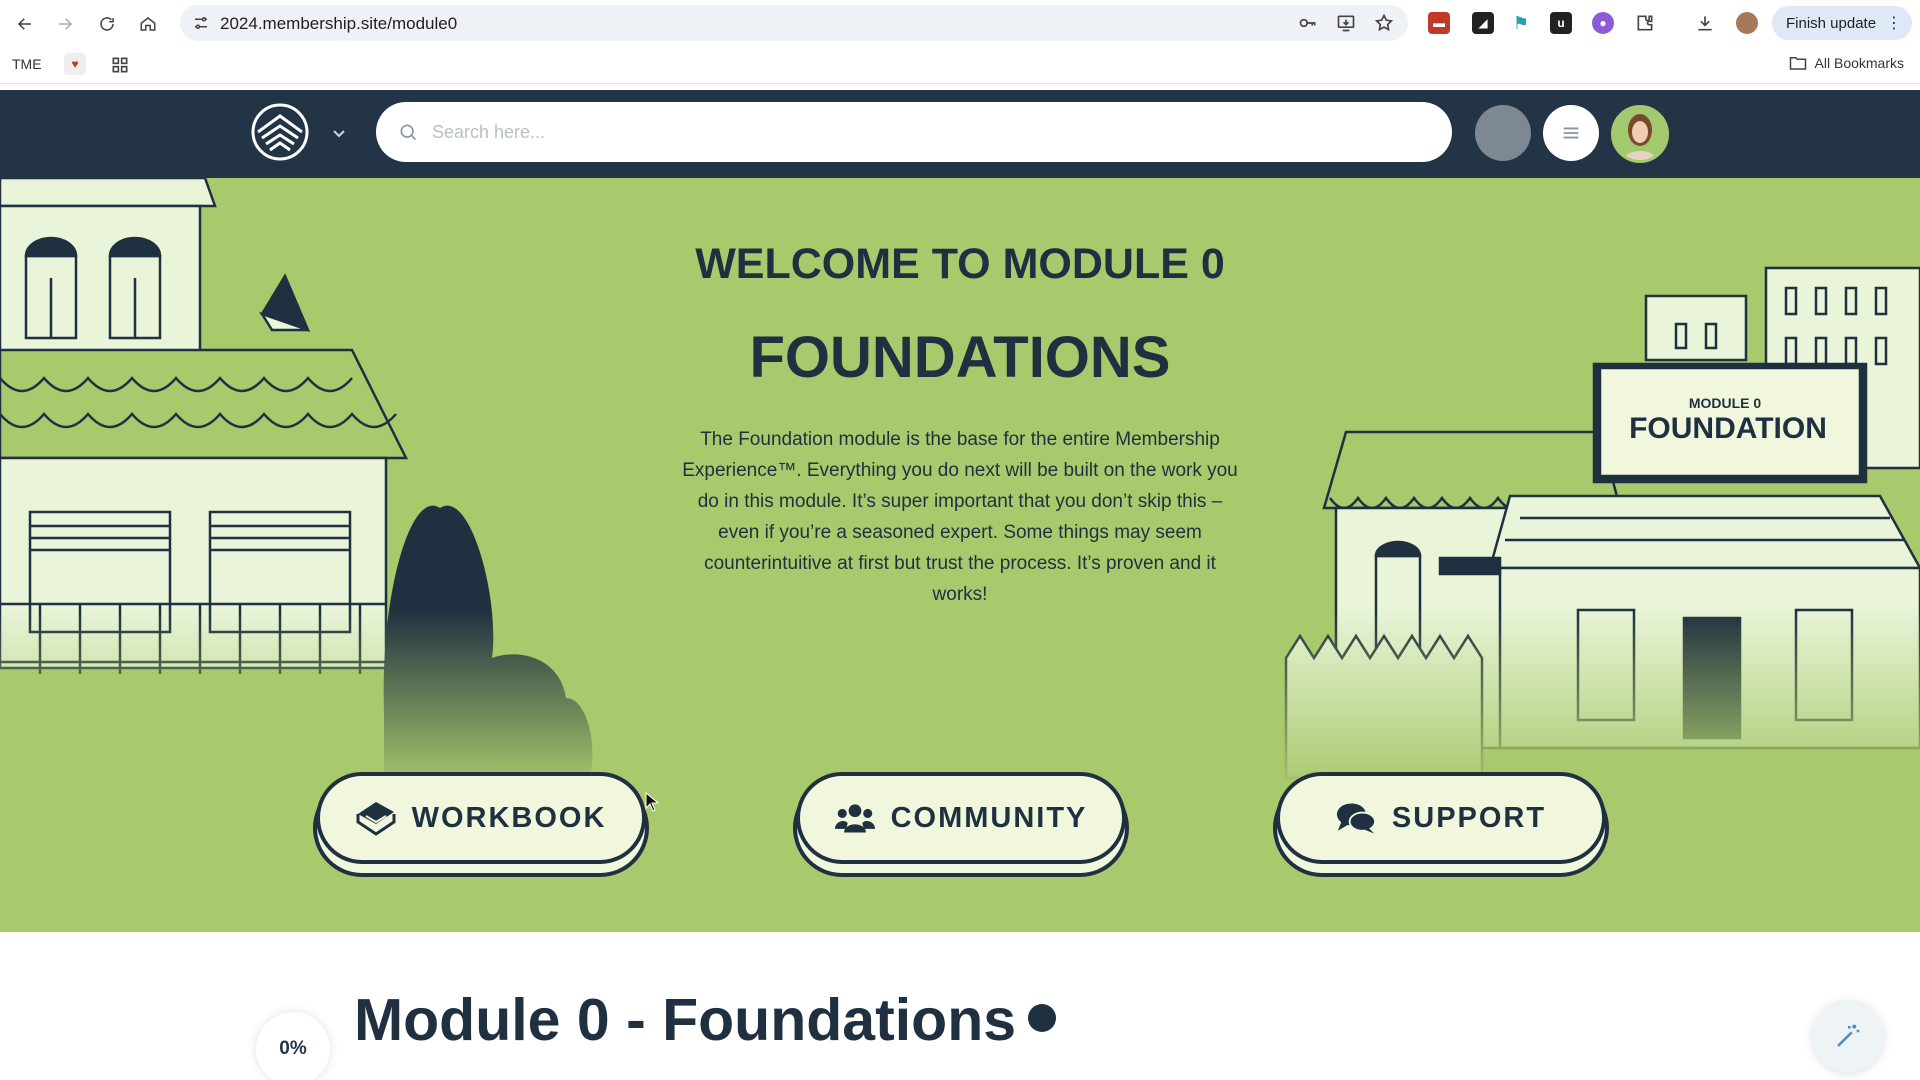 Image resolution: width=1920 pixels, height=1080 pixels. What do you see at coordinates (1503, 133) in the screenshot?
I see `notifications-button` at bounding box center [1503, 133].